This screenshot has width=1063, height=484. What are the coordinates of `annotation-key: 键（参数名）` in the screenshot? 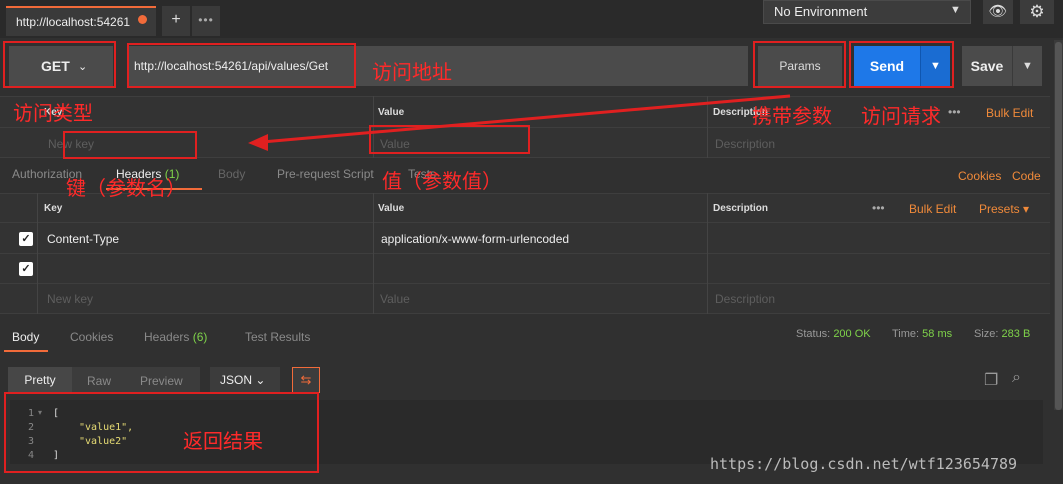 It's located at (126, 188).